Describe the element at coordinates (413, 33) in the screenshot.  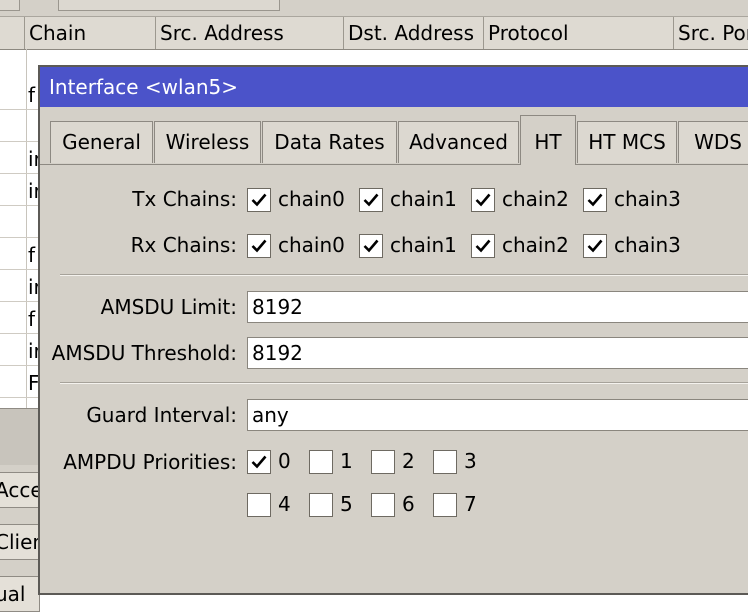
I see `column-header-dst-address: Dst. Address` at that location.